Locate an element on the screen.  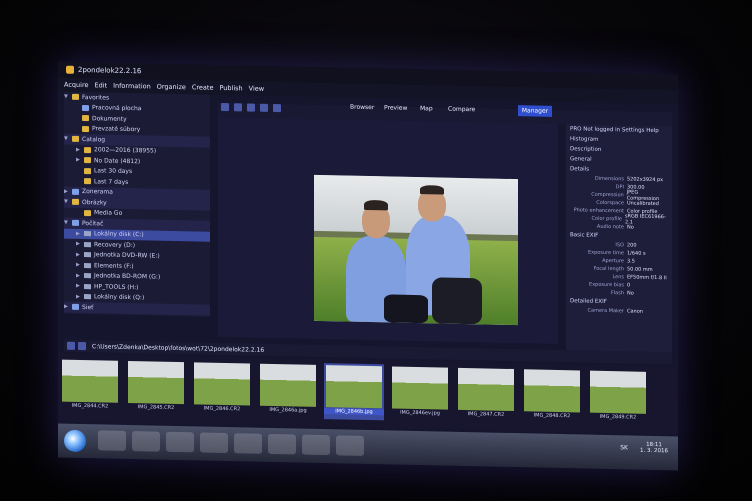
settings-link: Settings is located at coordinates (633, 130).